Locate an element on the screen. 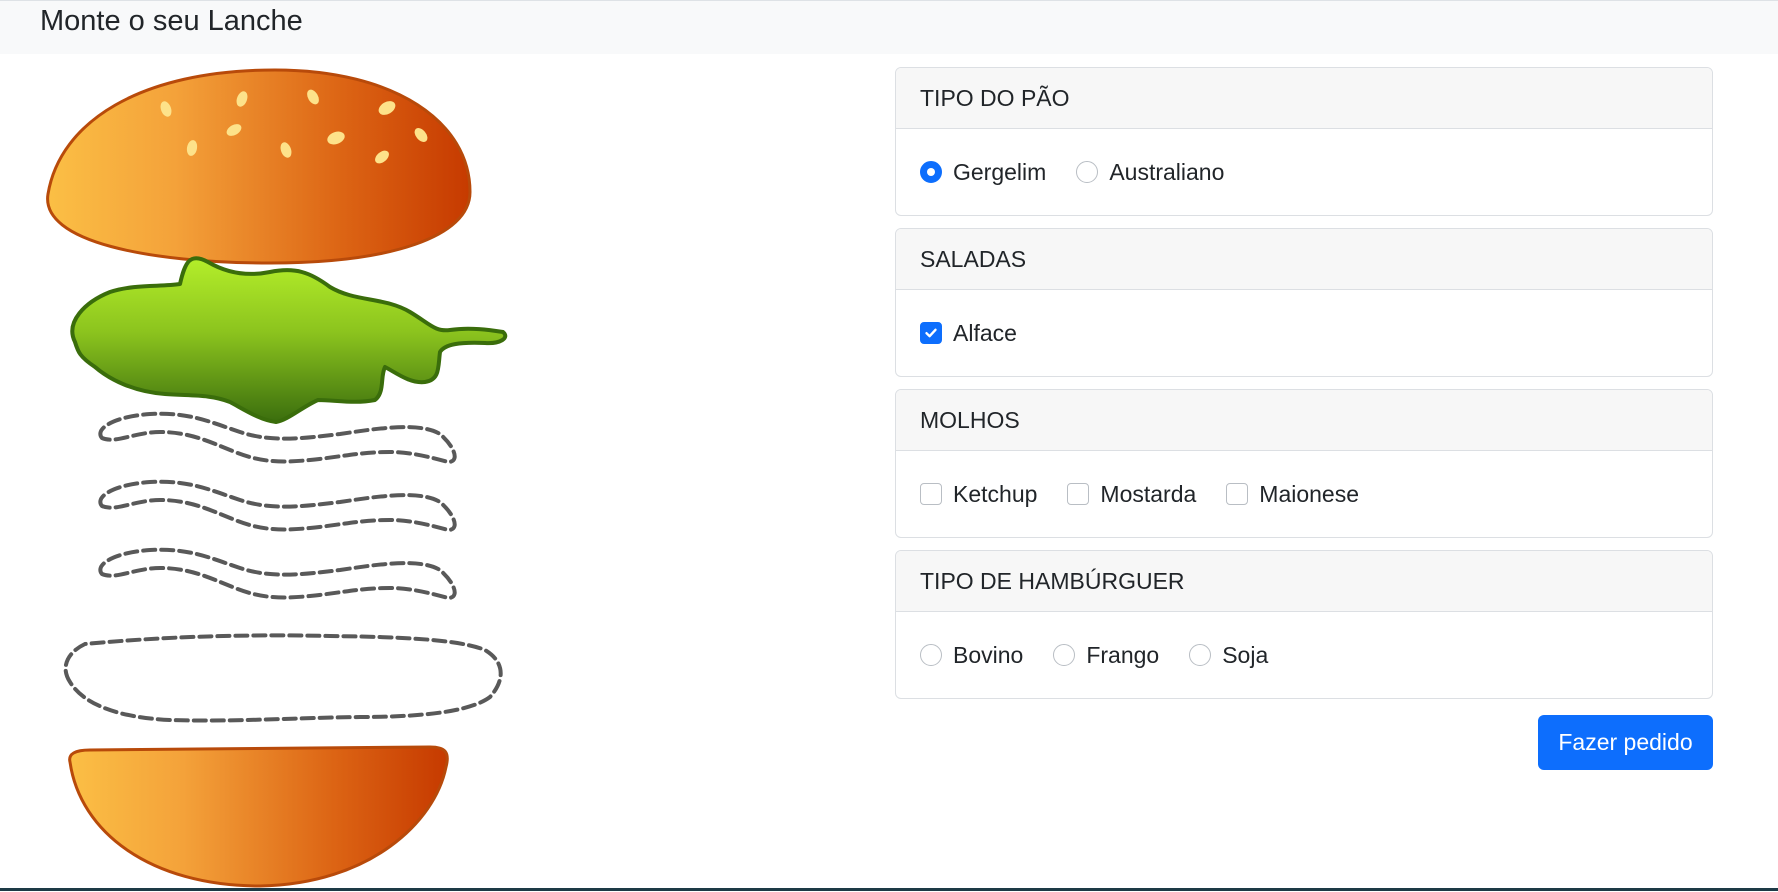 This screenshot has width=1778, height=892. option-label: Ketchup is located at coordinates (995, 493).